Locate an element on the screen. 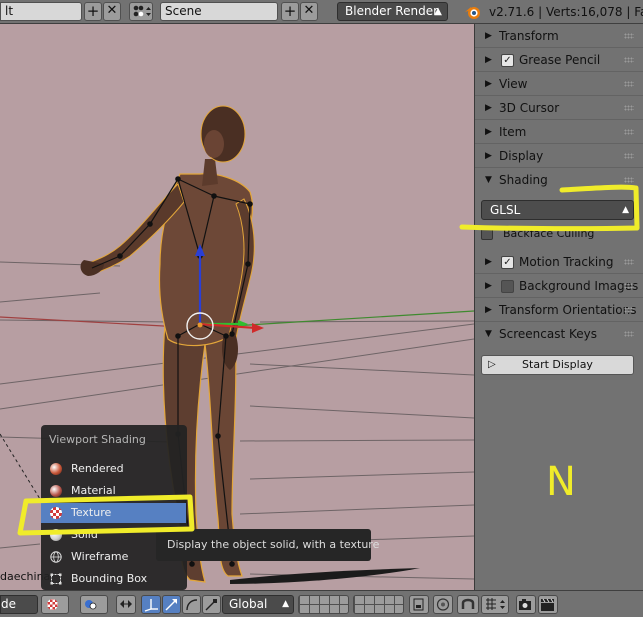 Image resolution: width=643 pixels, height=617 pixels. panel-label: 3D Cursor is located at coordinates (529, 108).